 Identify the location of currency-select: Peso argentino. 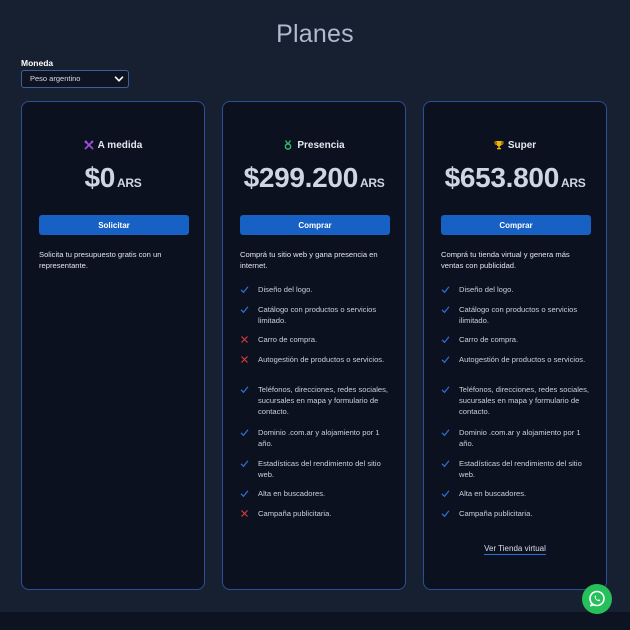
(75, 79).